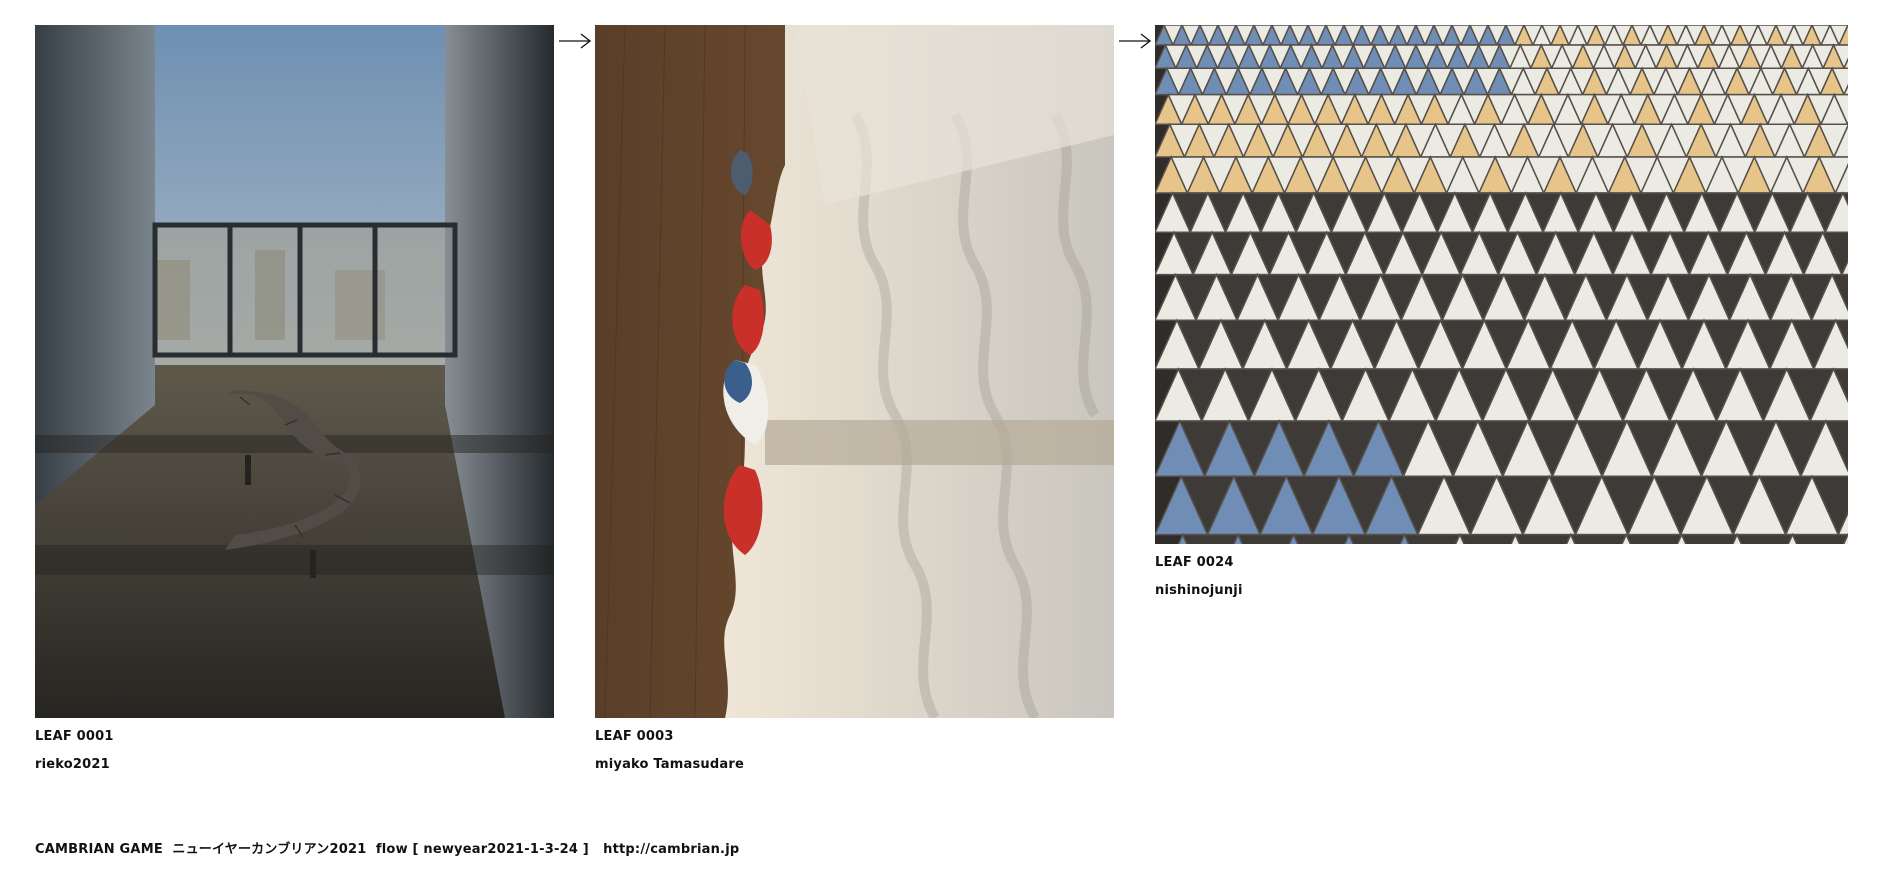 Image resolution: width=1883 pixels, height=872 pixels. I want to click on leaf-title: LEAF 0001, so click(74, 736).